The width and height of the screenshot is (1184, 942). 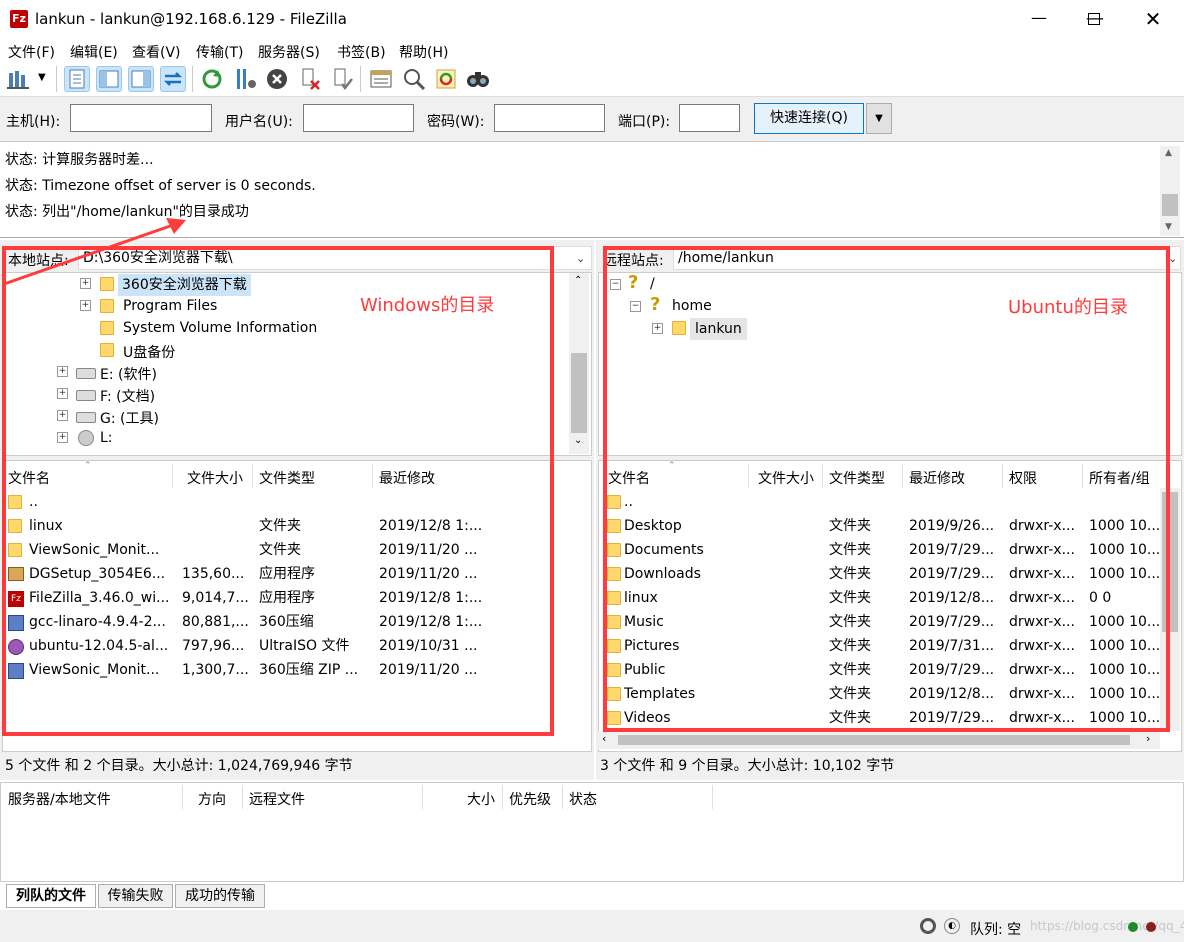 I want to click on refresh-icon, so click(x=212, y=79).